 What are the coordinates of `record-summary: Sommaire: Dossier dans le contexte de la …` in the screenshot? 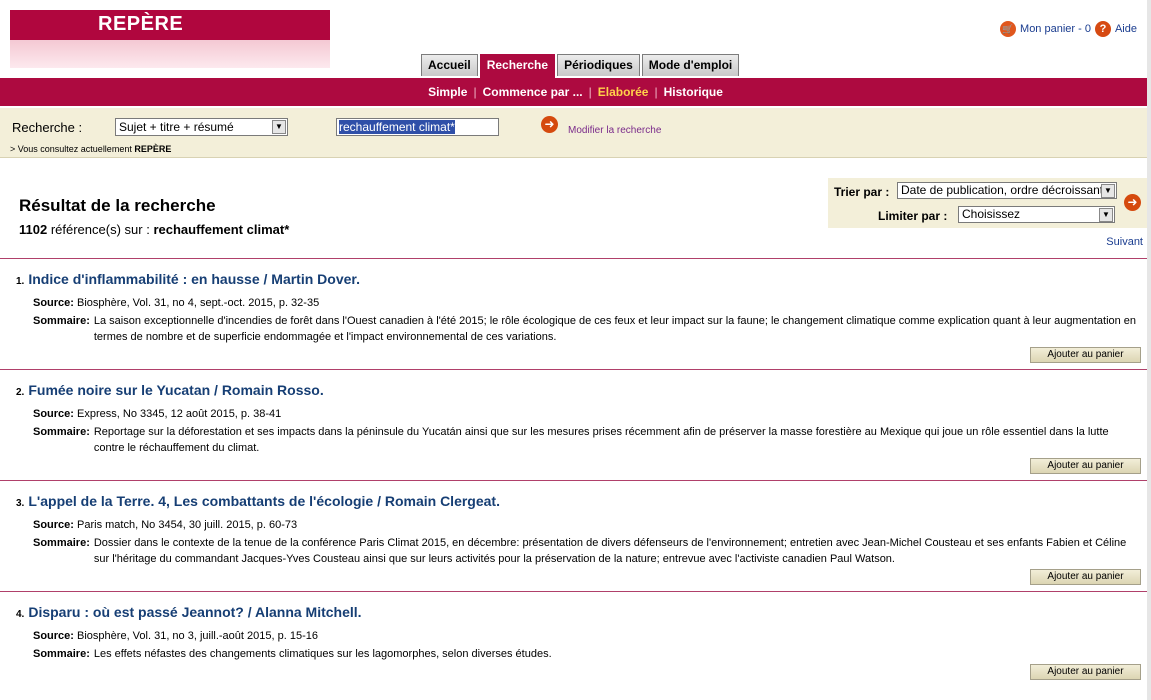 It's located at (585, 551).